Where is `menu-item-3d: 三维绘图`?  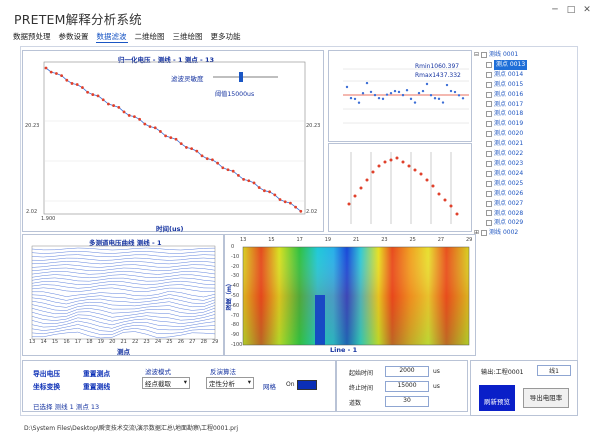
menu-item-3d: 三维绘图 is located at coordinates (188, 37).